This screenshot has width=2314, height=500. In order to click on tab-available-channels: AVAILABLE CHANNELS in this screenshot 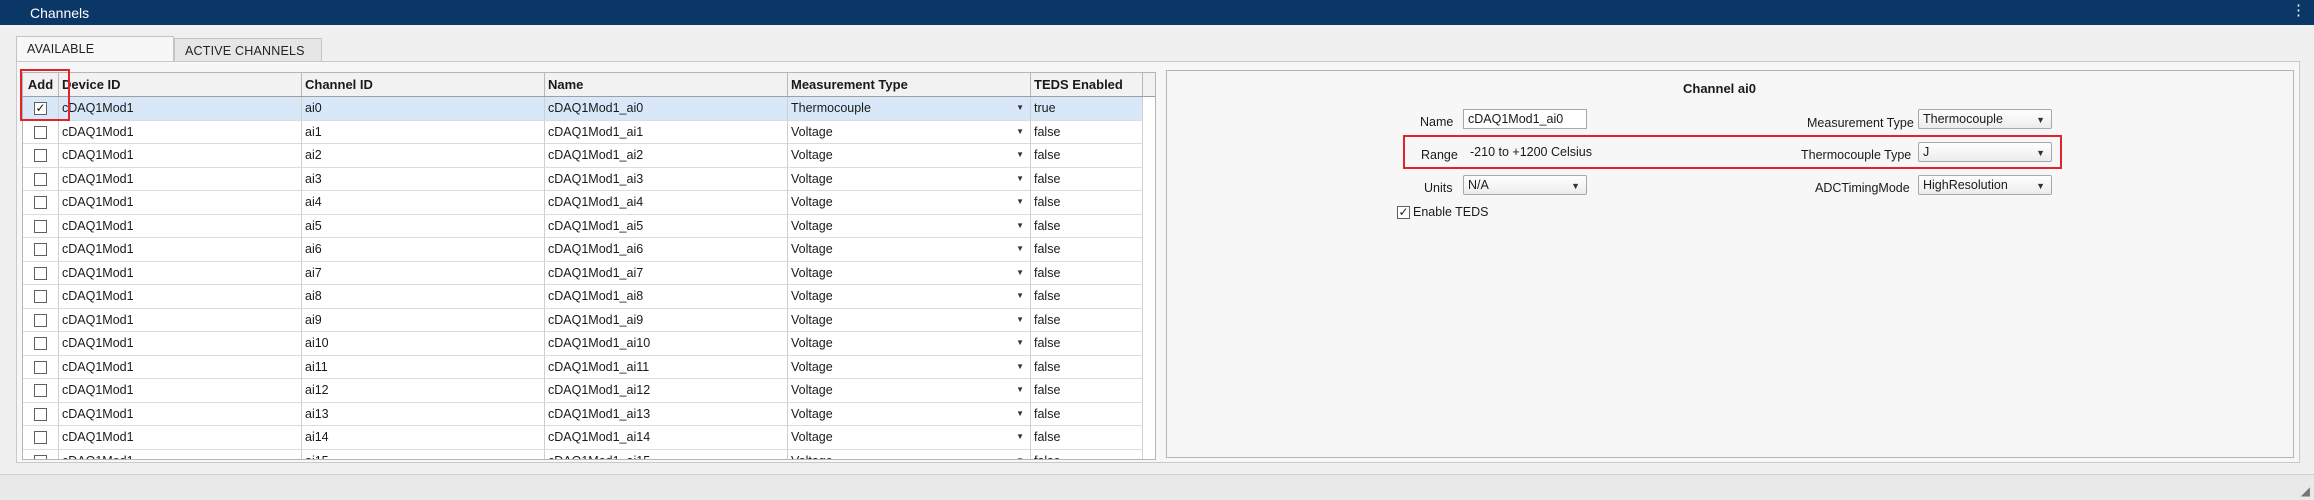, I will do `click(95, 58)`.